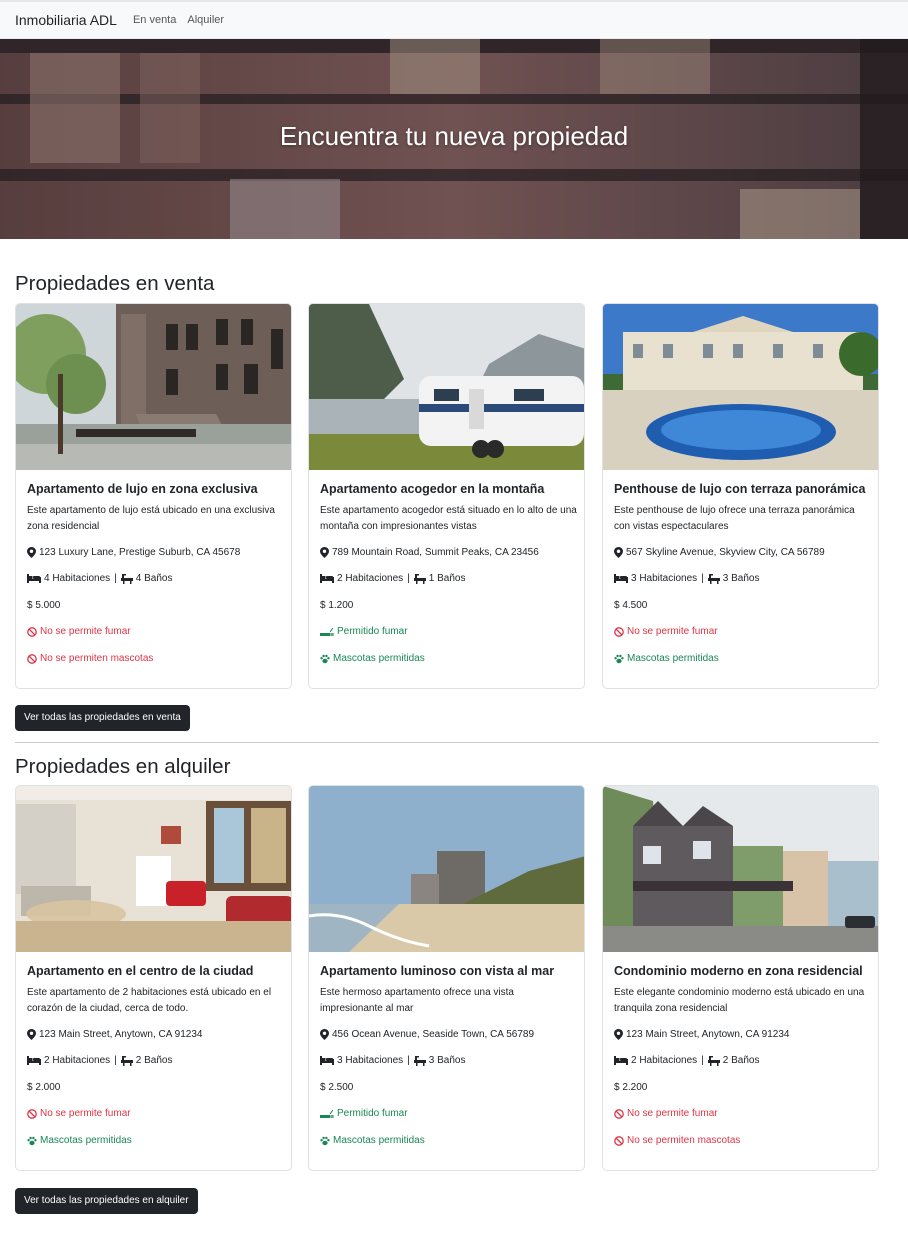 This screenshot has width=908, height=1234. I want to click on property-price: $ 2.500, so click(337, 1087).